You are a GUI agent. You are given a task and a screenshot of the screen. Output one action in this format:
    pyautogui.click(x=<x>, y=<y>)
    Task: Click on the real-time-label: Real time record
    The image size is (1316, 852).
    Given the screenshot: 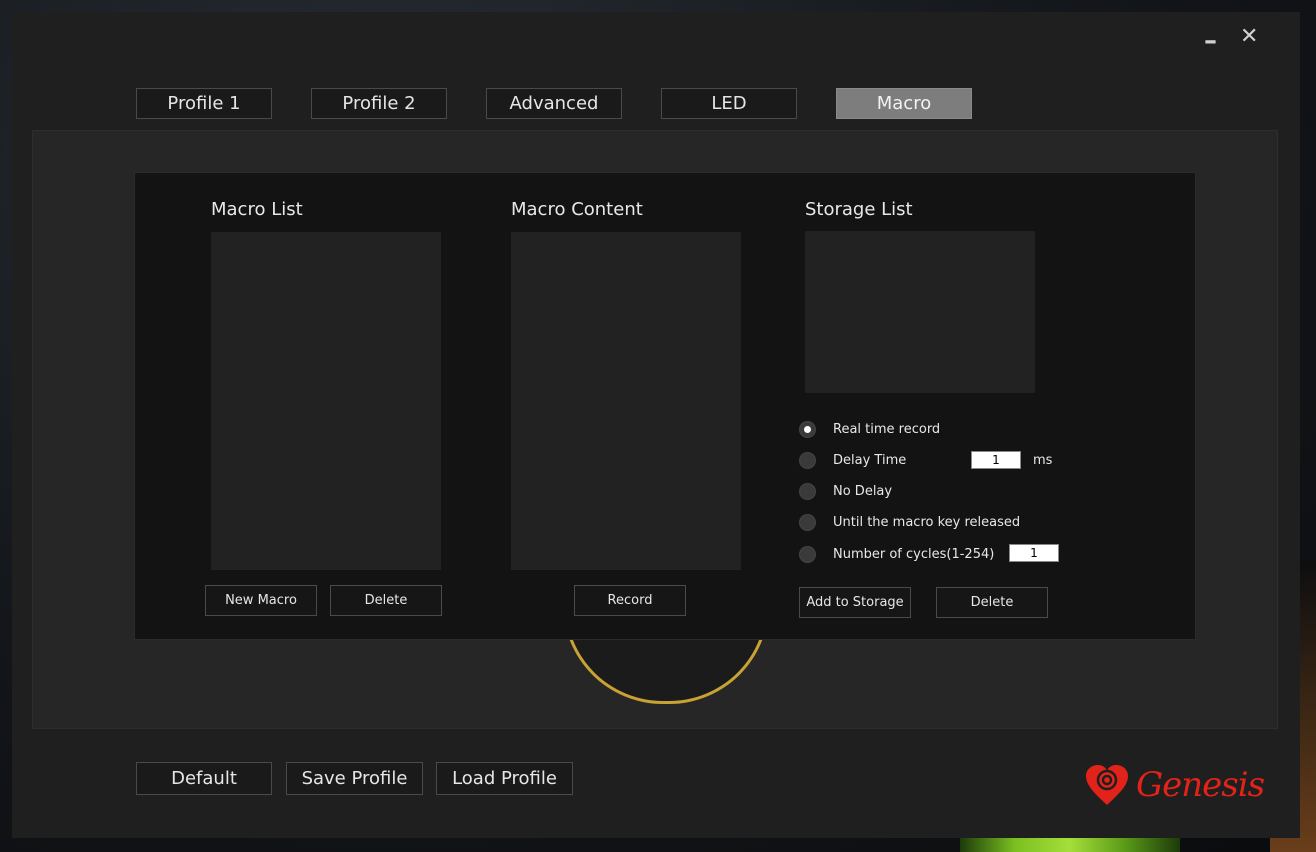 What is the action you would take?
    pyautogui.click(x=887, y=429)
    